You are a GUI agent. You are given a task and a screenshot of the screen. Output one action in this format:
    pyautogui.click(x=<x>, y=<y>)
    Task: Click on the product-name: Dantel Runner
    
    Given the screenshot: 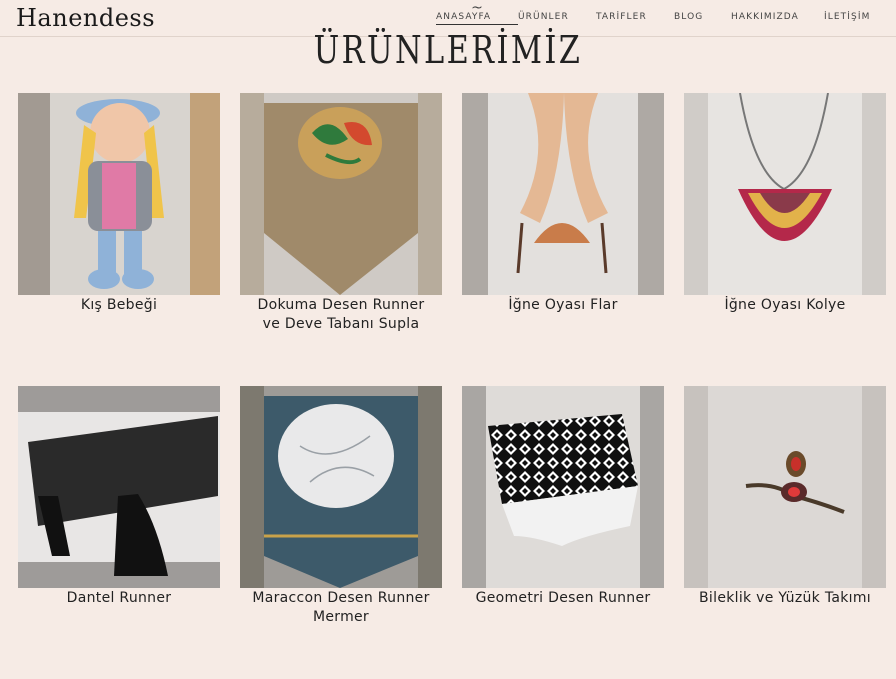 What is the action you would take?
    pyautogui.click(x=119, y=598)
    